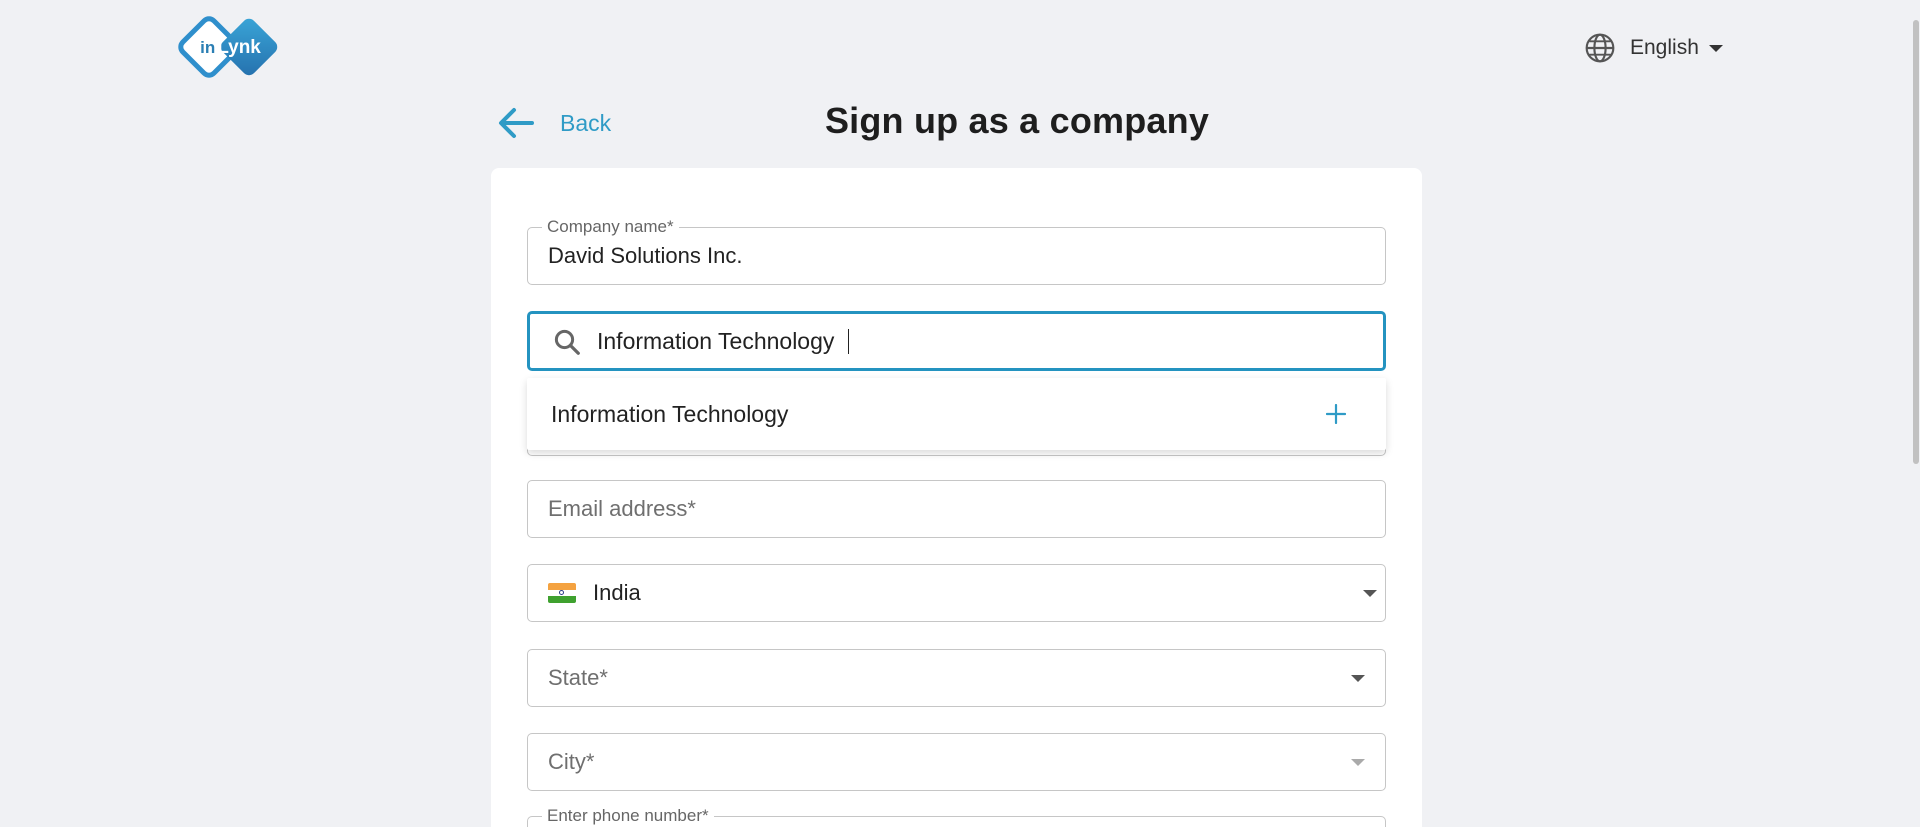 This screenshot has width=1920, height=827. Describe the element at coordinates (670, 414) in the screenshot. I see `suggestion-label: Information Technology` at that location.